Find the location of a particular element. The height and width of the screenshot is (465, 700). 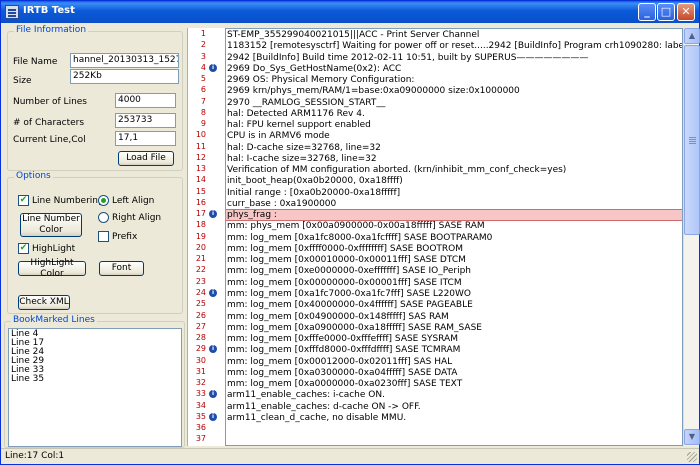

gutter-row: 10 is located at coordinates (207, 135).